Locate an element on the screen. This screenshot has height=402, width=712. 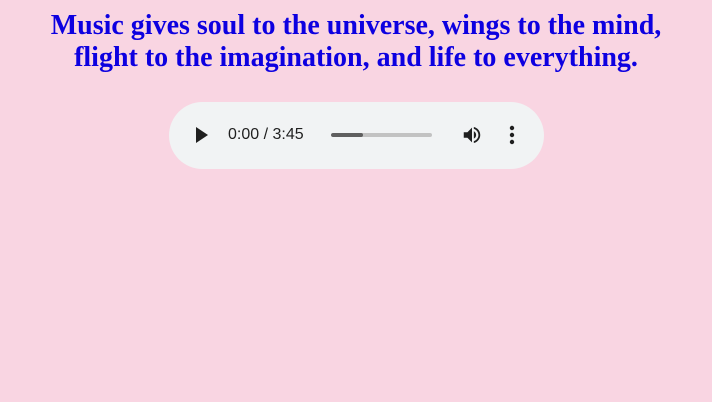
progress-track is located at coordinates (381, 135).